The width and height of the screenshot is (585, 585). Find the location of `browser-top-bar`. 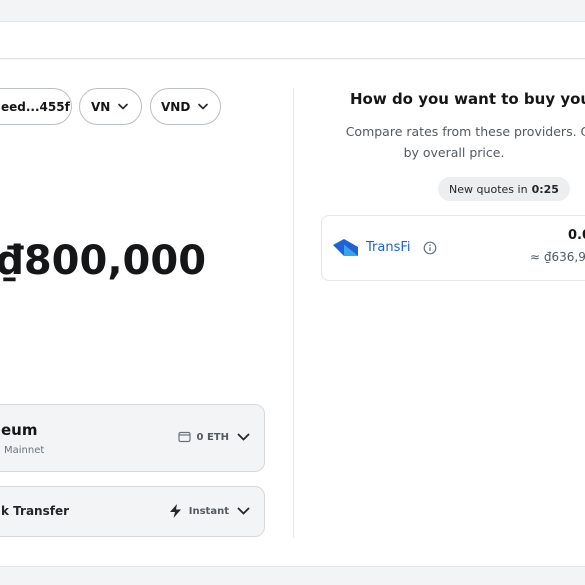

browser-top-bar is located at coordinates (292, 11).